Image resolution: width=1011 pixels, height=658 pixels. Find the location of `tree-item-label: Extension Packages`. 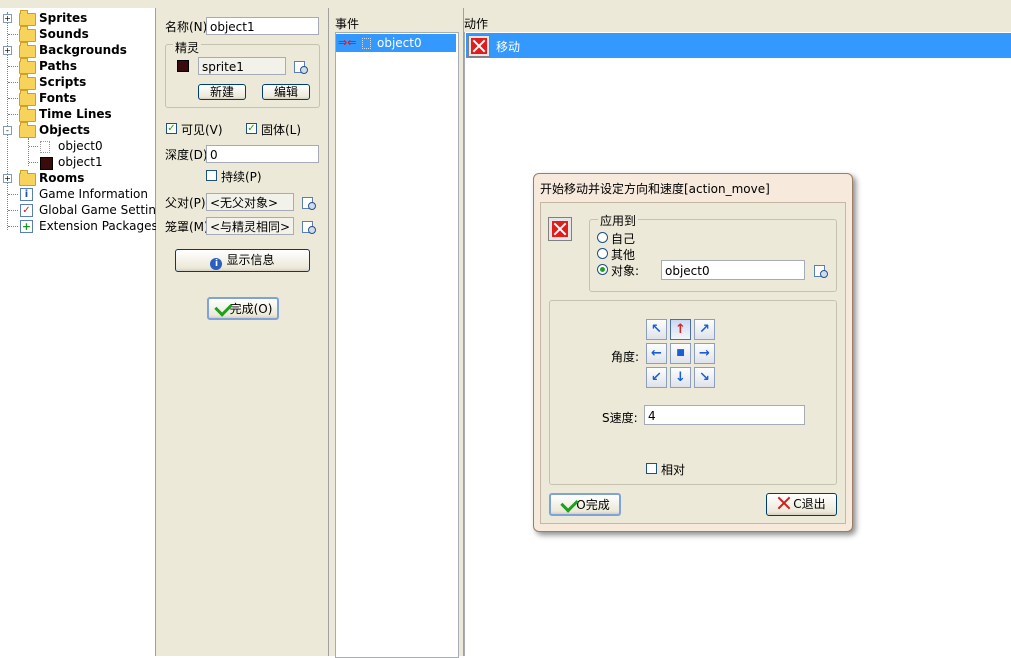

tree-item-label: Extension Packages is located at coordinates (98, 226).